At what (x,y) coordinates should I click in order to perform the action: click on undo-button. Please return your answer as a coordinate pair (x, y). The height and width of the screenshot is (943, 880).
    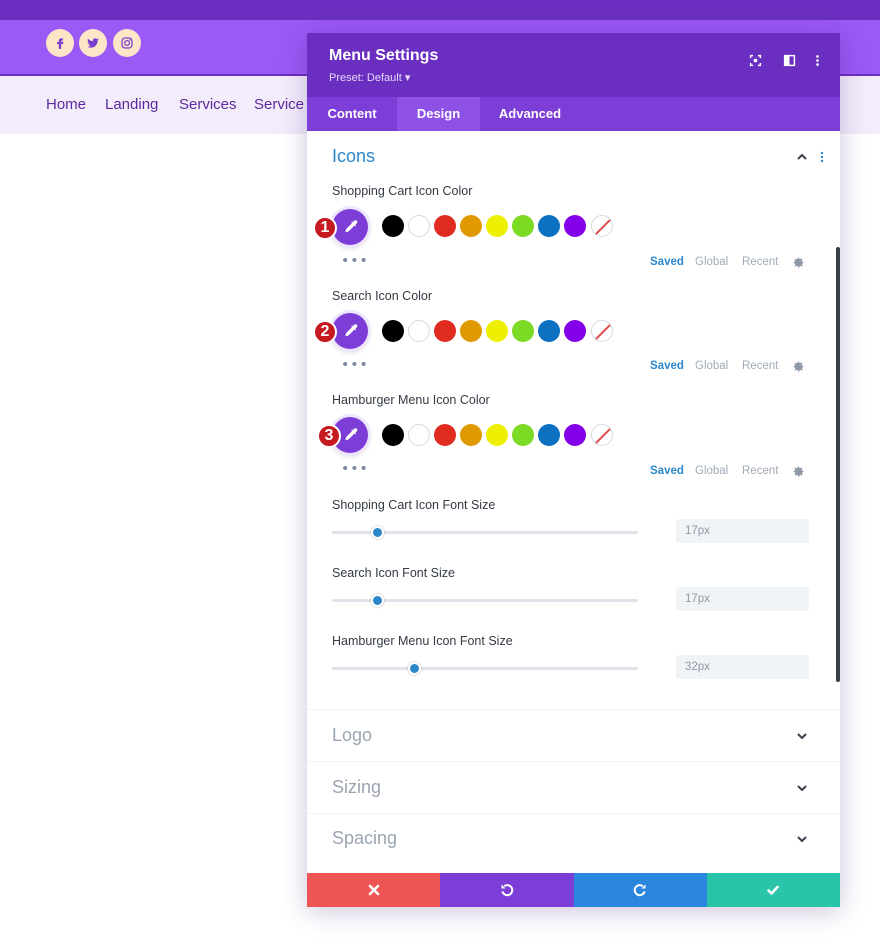
    Looking at the image, I should click on (507, 890).